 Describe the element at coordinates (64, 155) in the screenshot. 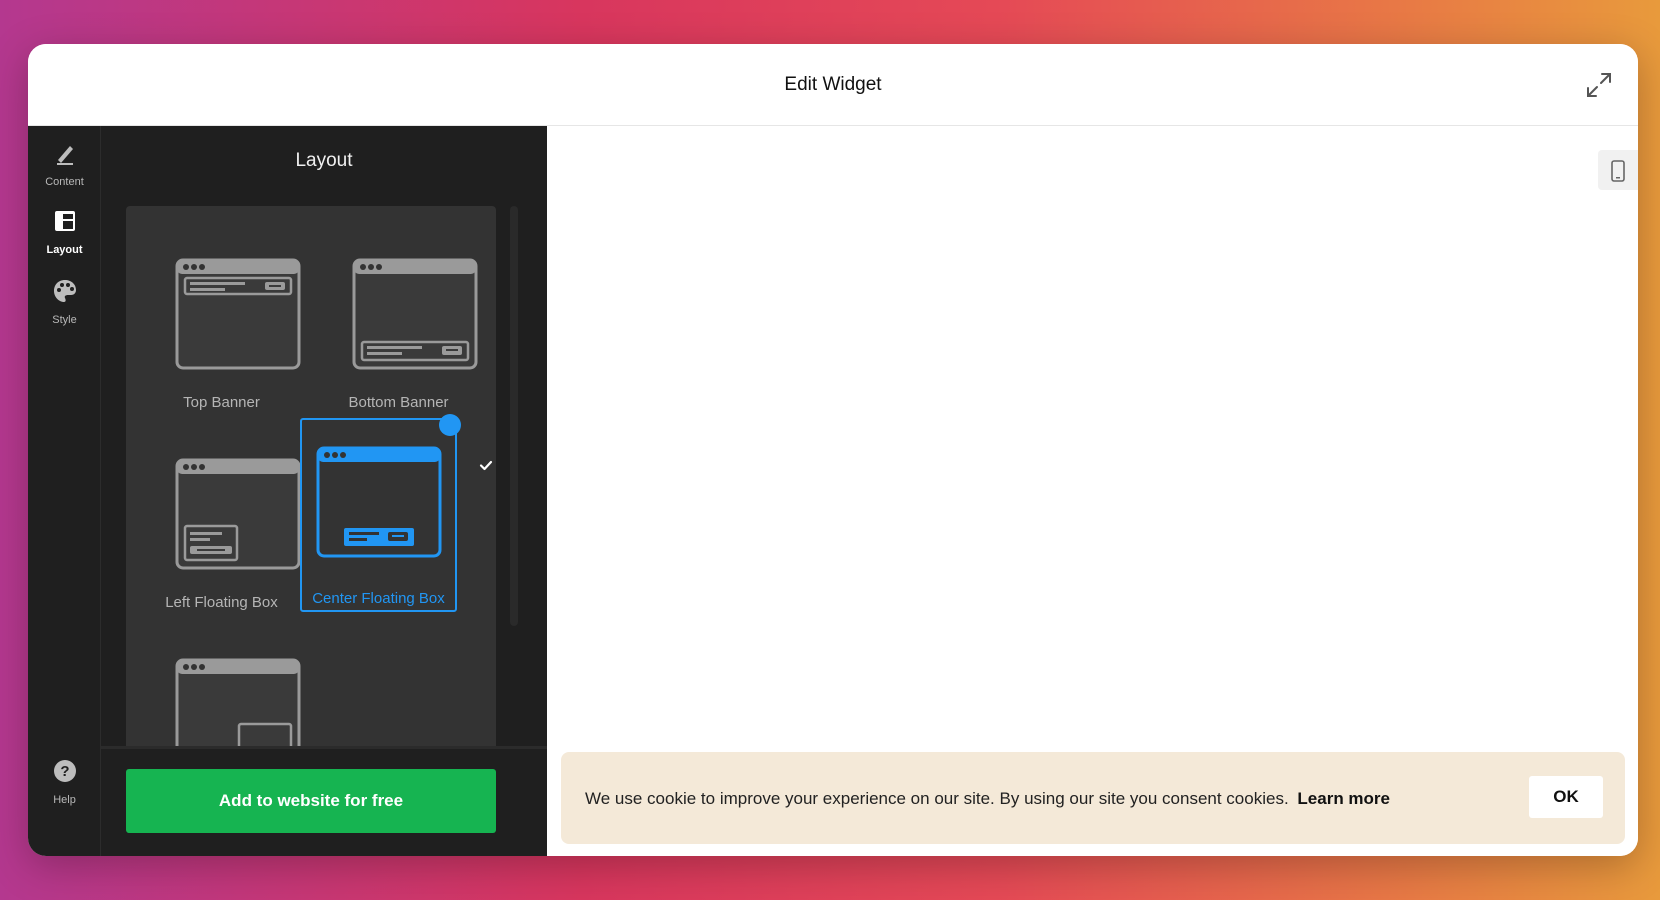

I see `pencil-icon` at that location.